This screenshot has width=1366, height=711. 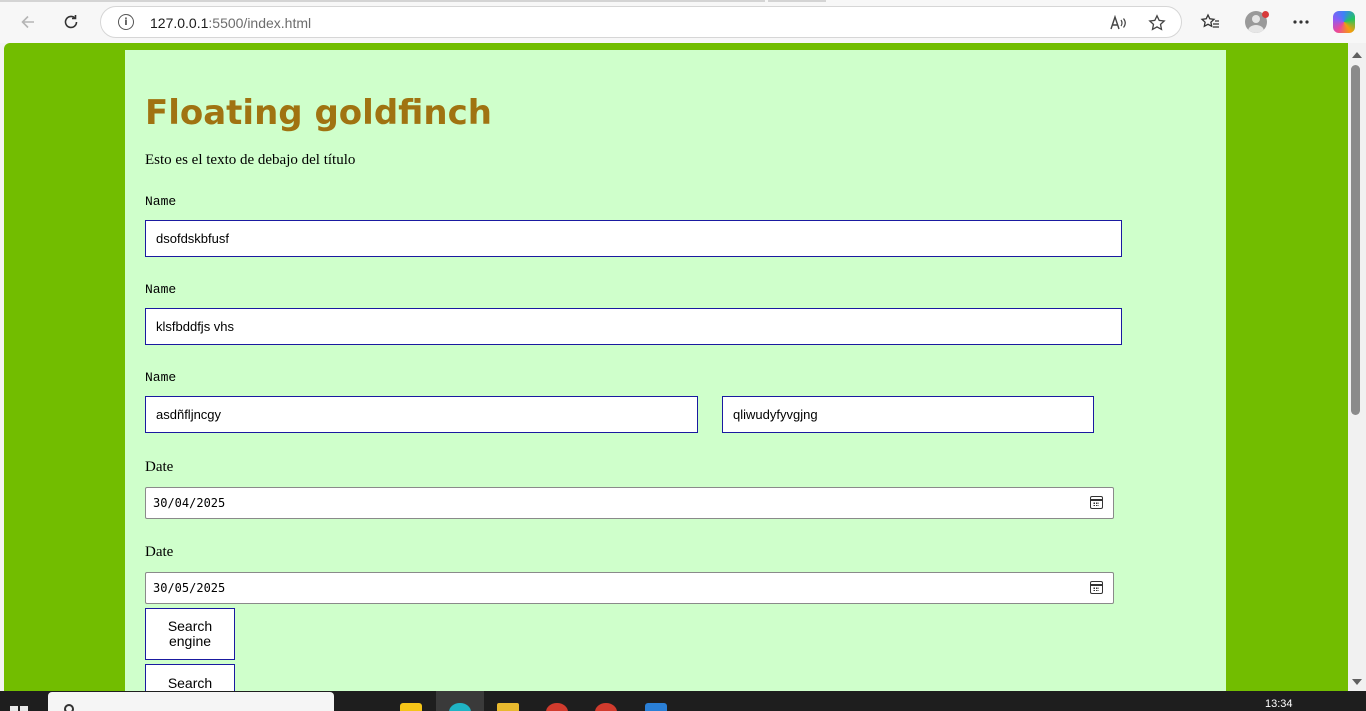 I want to click on page-subtitle: Esto es el texto de debajo del título, so click(x=250, y=160).